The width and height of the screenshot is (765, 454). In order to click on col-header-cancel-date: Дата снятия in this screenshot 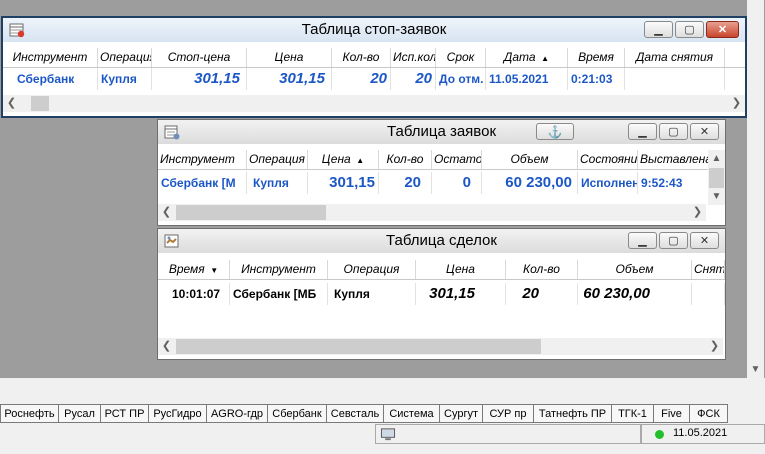, I will do `click(675, 57)`.